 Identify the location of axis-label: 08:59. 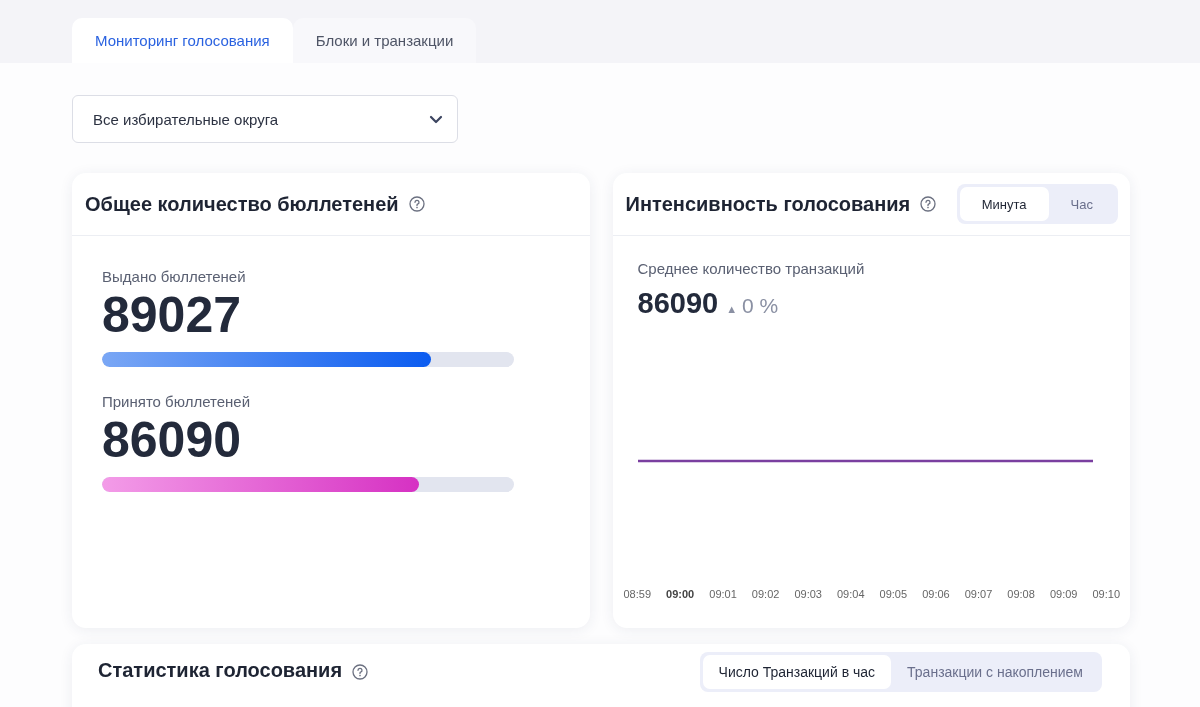
(637, 594).